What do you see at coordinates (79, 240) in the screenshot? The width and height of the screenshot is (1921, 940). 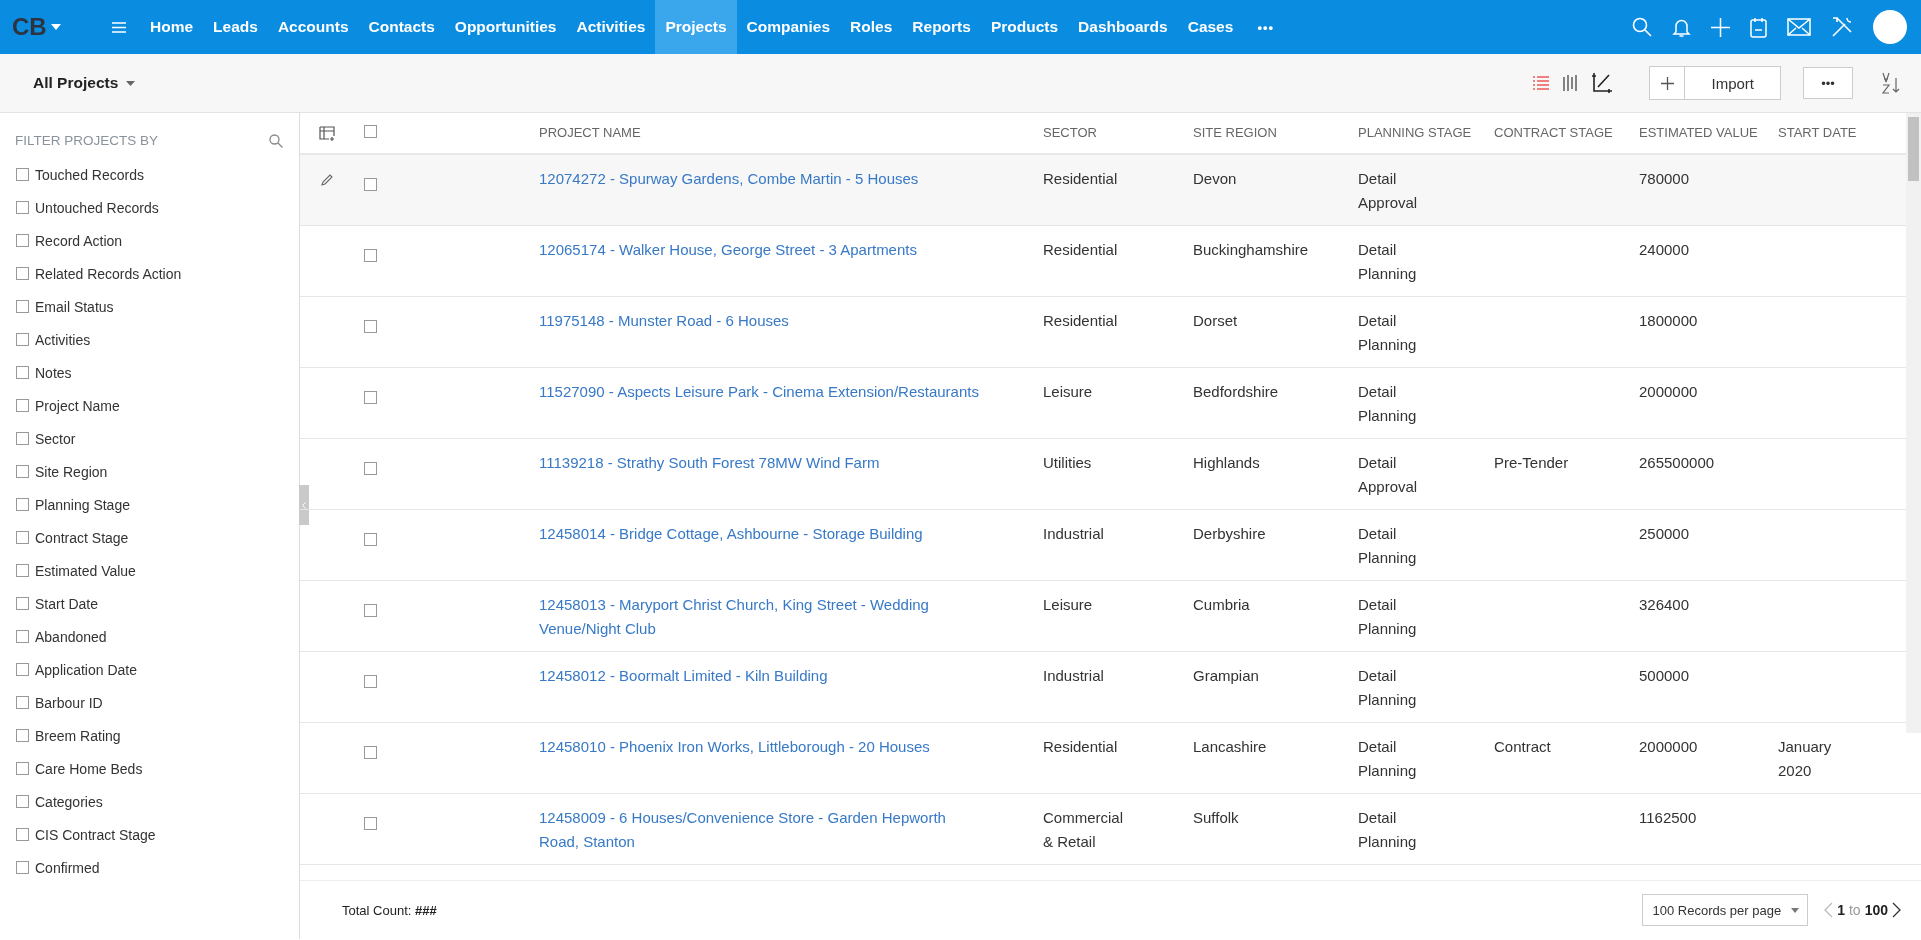 I see `filter-label: Record Action` at bounding box center [79, 240].